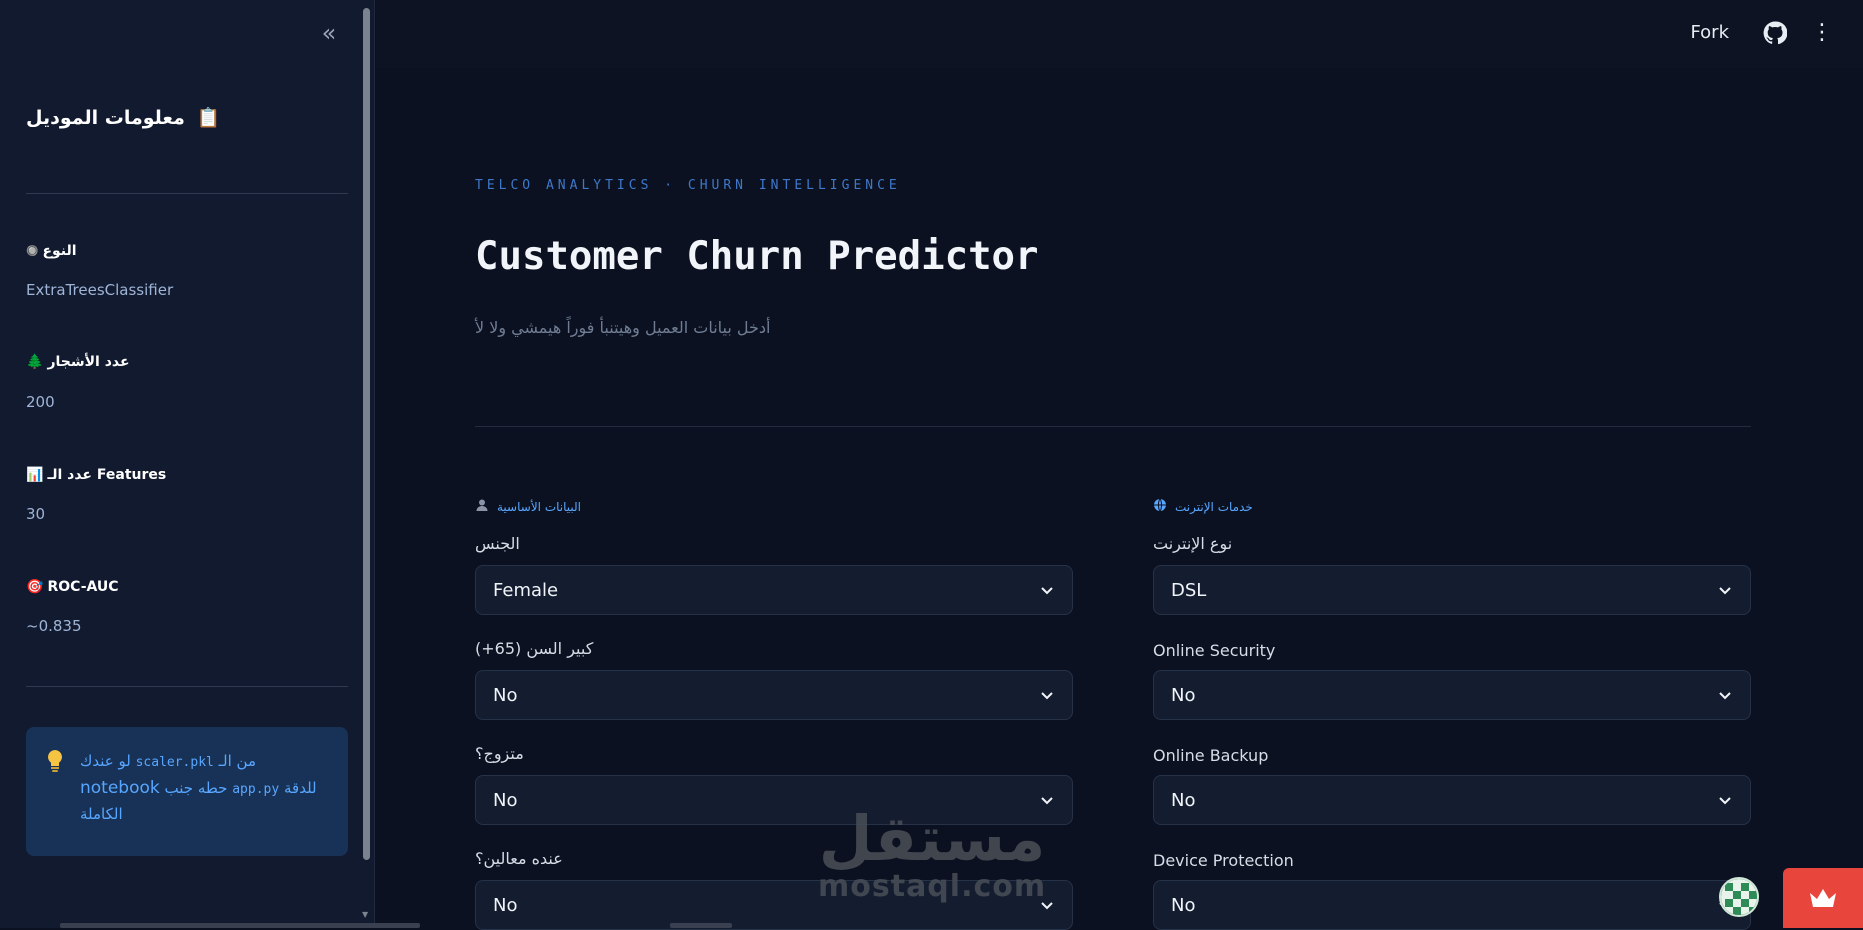 The image size is (1863, 930). I want to click on horizontal-scrollbar-thumb, so click(701, 925).